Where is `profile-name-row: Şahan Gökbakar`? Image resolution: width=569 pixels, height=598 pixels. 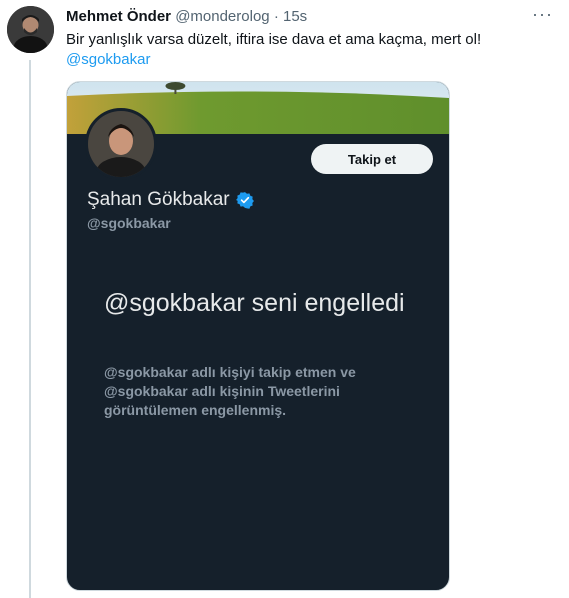 profile-name-row: Şahan Gökbakar is located at coordinates (170, 200).